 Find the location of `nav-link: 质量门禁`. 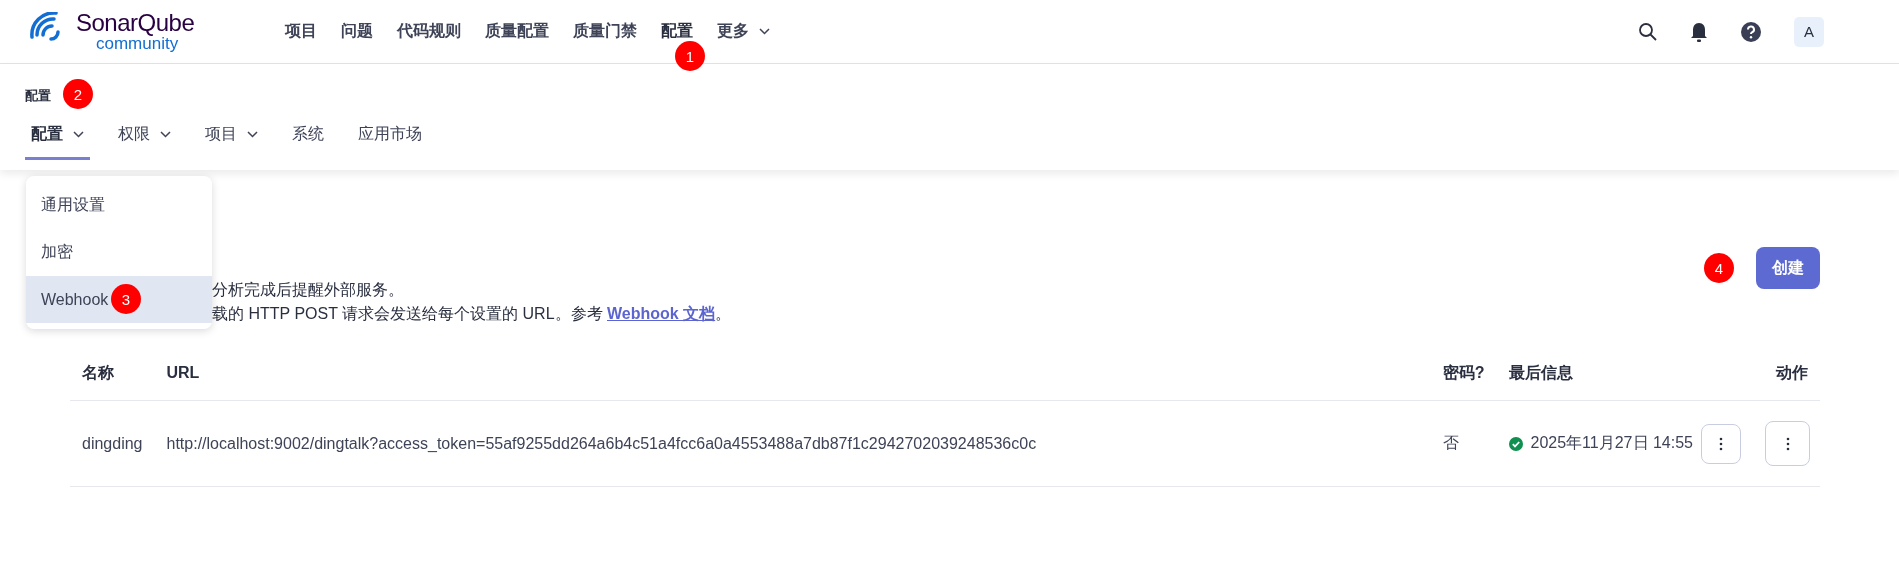

nav-link: 质量门禁 is located at coordinates (605, 31).